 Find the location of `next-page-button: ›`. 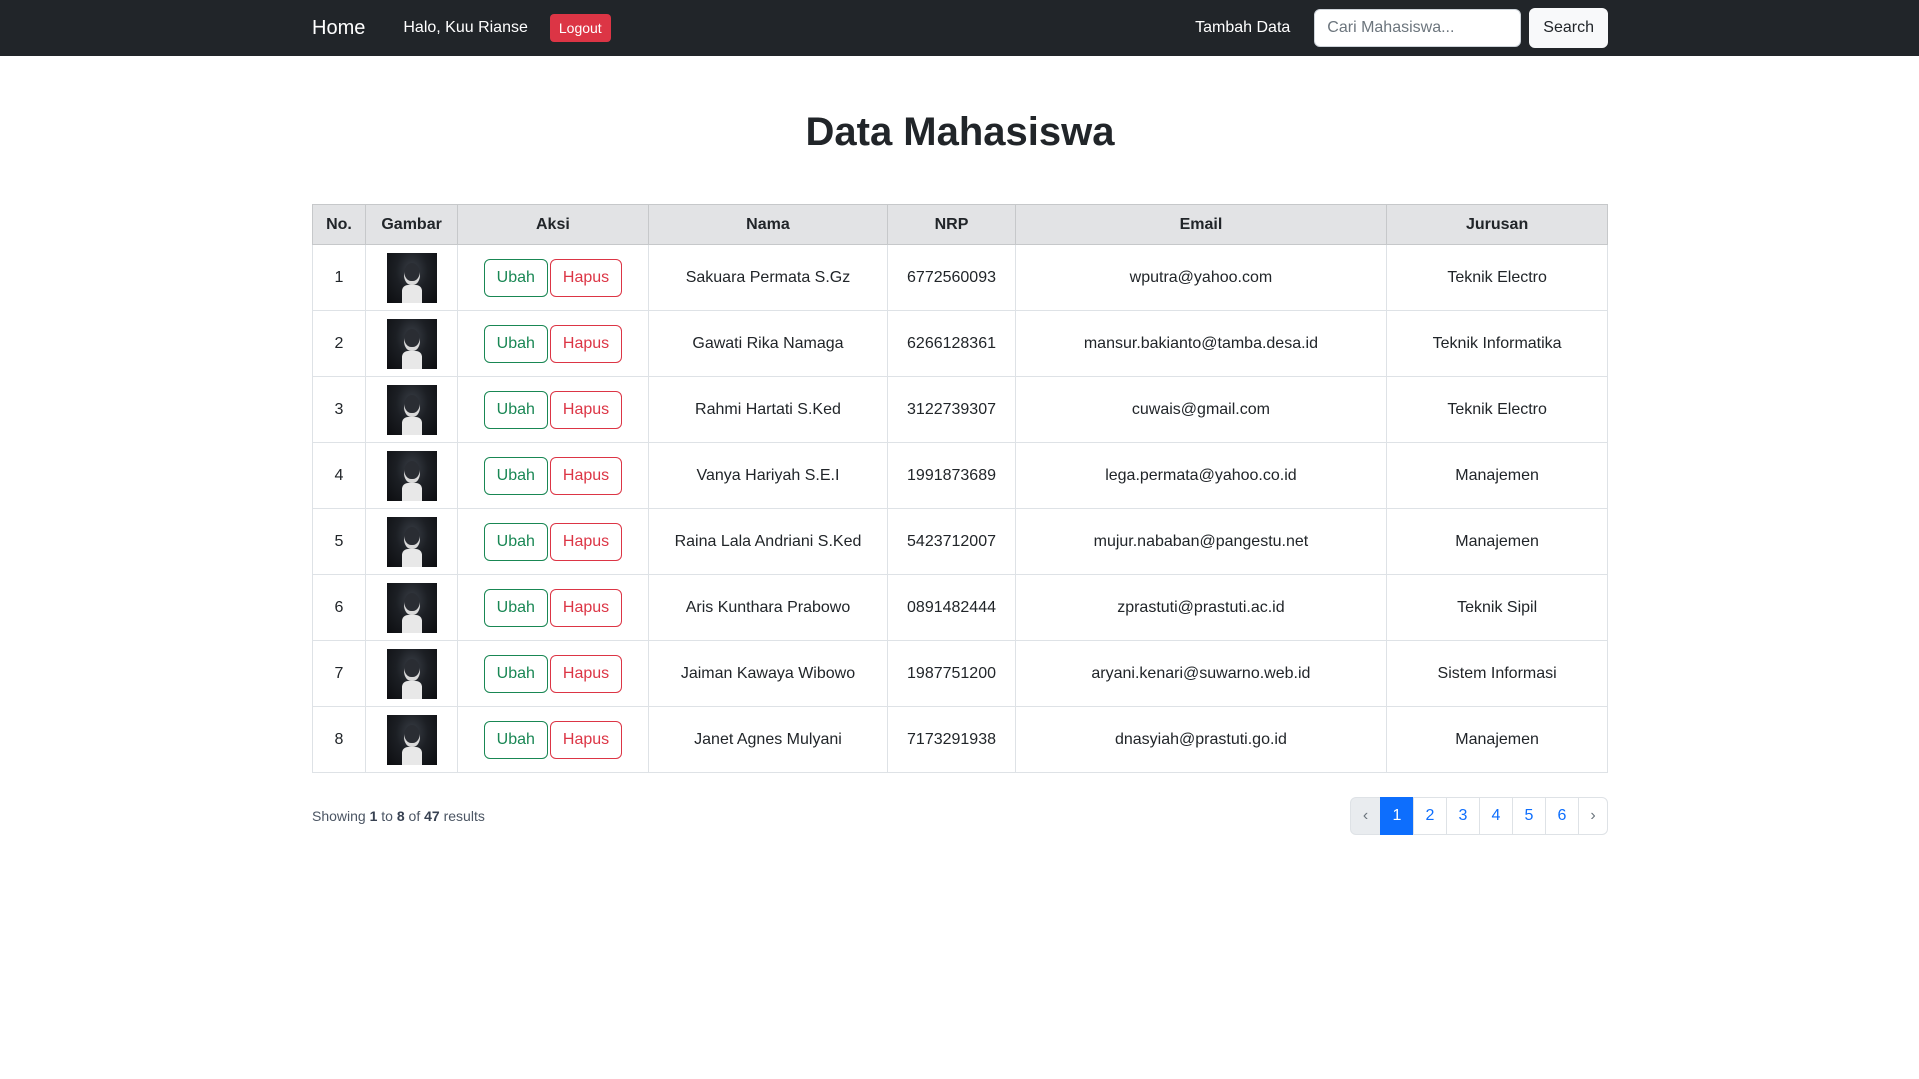

next-page-button: › is located at coordinates (1593, 816).